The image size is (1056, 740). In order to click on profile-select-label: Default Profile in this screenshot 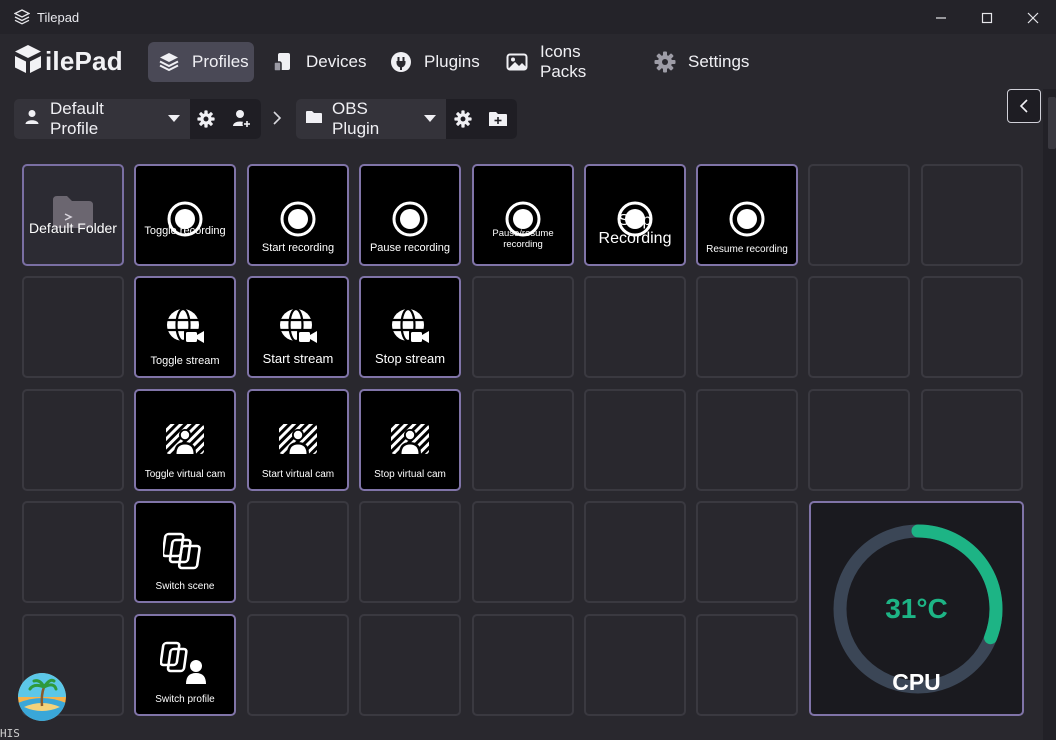, I will do `click(77, 118)`.